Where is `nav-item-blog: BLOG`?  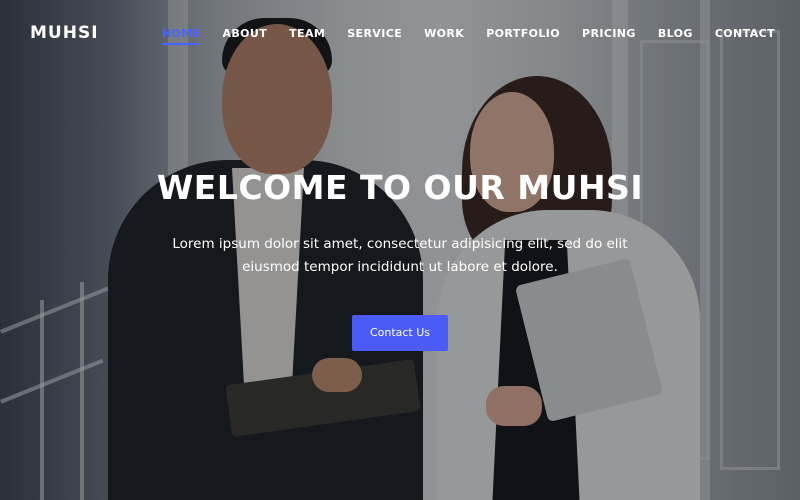 nav-item-blog: BLOG is located at coordinates (675, 33).